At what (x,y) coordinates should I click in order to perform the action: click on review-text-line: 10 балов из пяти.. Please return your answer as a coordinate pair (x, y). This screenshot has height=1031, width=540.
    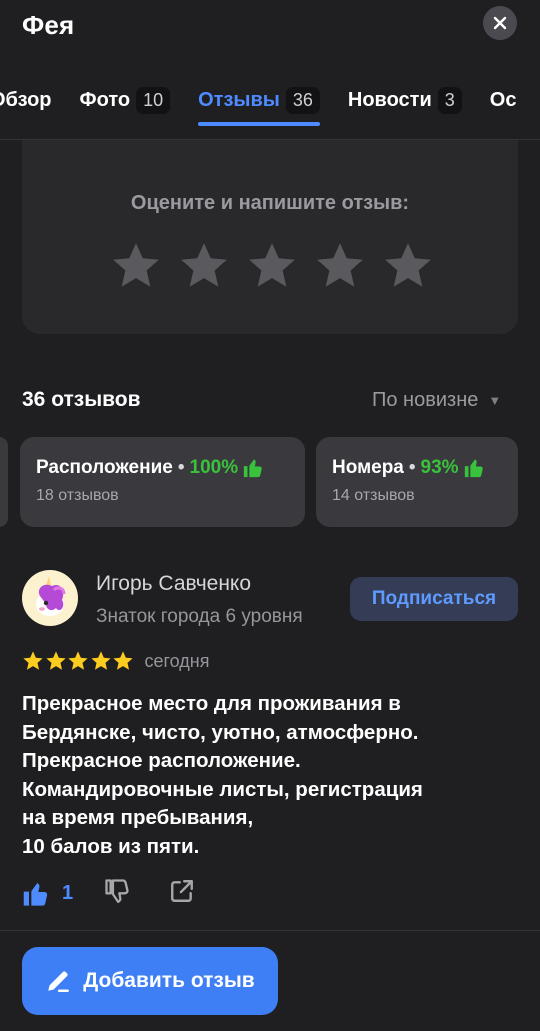
    Looking at the image, I should click on (111, 846).